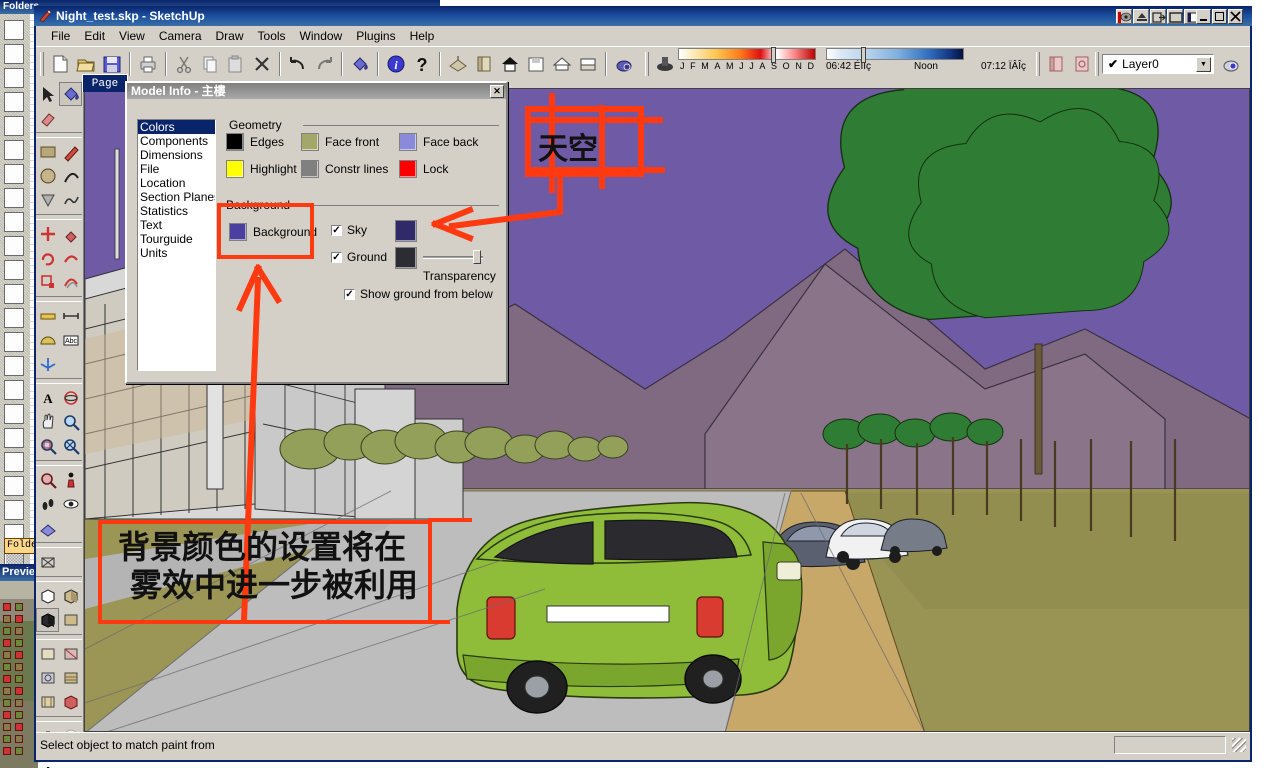  I want to click on page-tab: Page, so click(105, 83).